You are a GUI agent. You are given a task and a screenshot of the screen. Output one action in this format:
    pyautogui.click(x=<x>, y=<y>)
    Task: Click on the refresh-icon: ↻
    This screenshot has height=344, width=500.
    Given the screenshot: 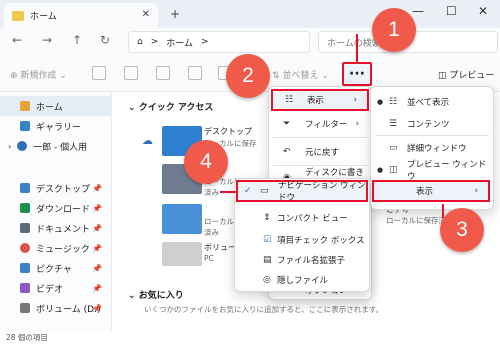 What is the action you would take?
    pyautogui.click(x=105, y=40)
    